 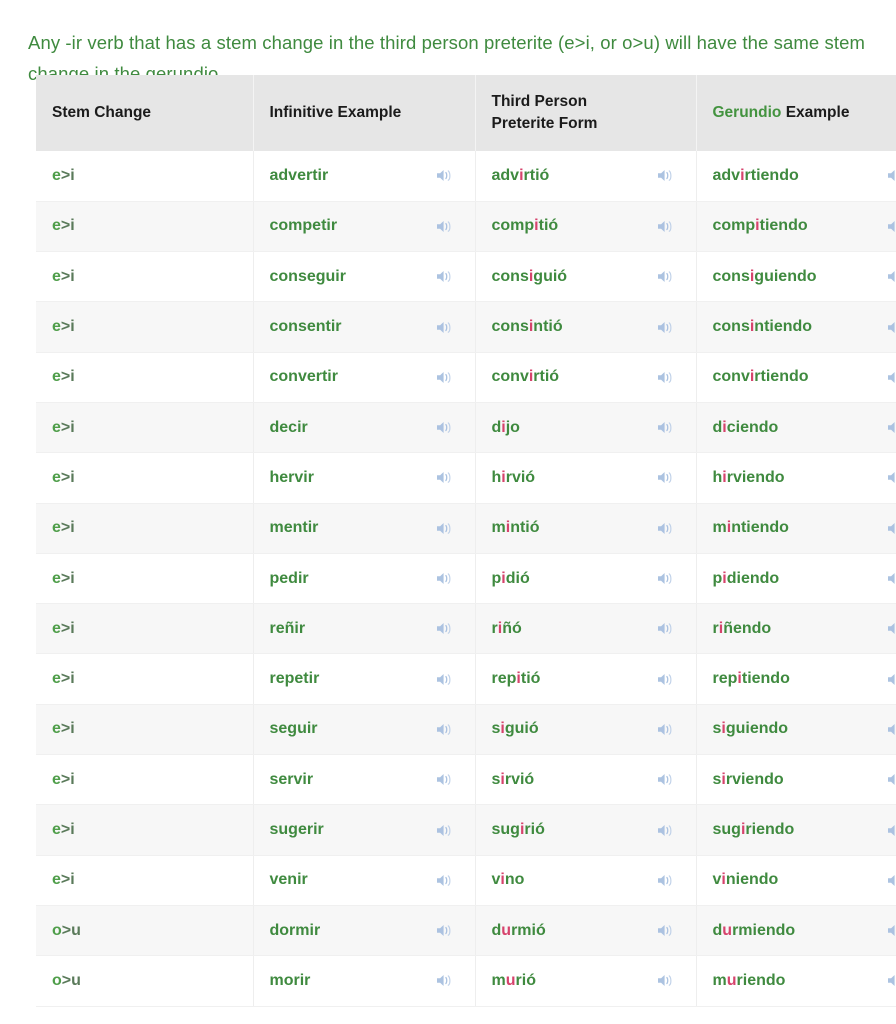 What do you see at coordinates (796, 679) in the screenshot?
I see `cell-gerundio: repitiendo` at bounding box center [796, 679].